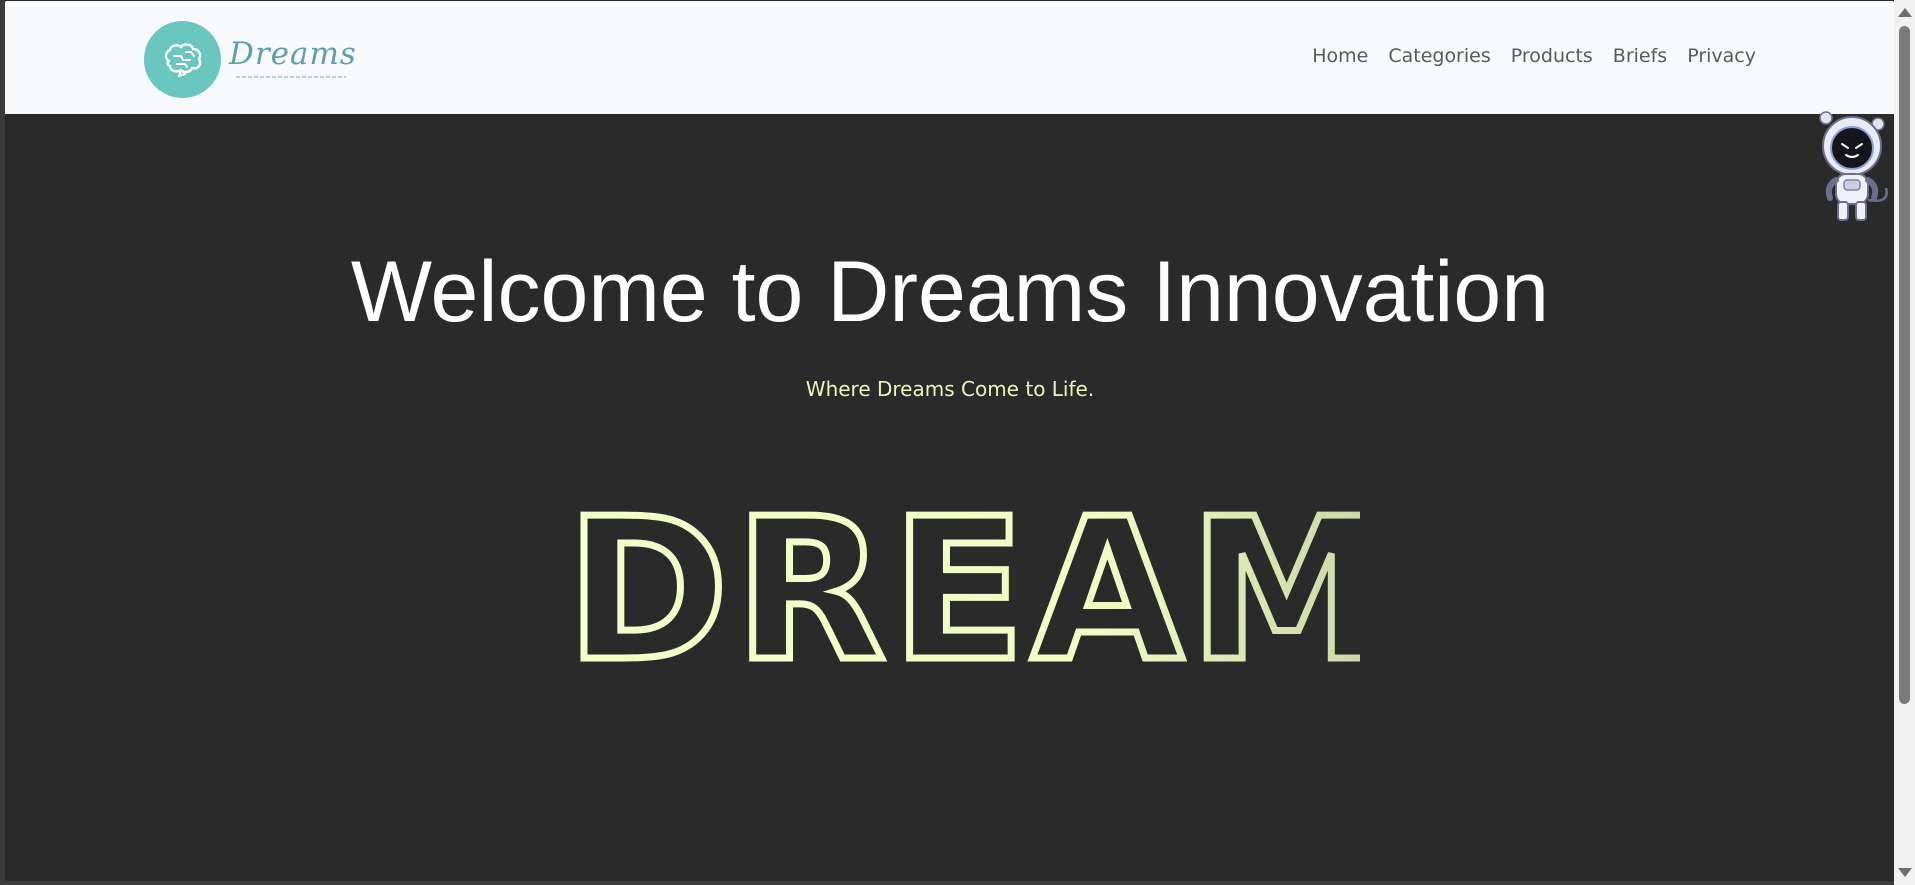  I want to click on scrollbar-thumb, so click(1904, 365).